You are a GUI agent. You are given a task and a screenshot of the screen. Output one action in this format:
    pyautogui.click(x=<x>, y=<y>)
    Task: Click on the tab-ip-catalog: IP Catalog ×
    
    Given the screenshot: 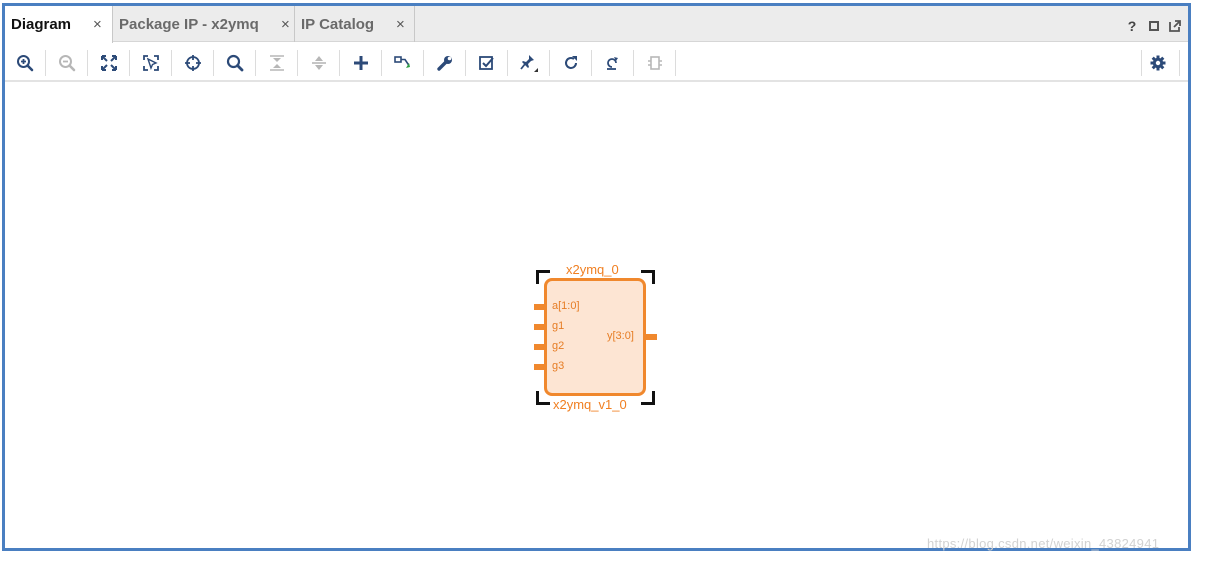 What is the action you would take?
    pyautogui.click(x=355, y=24)
    